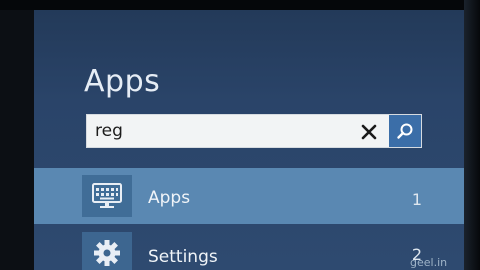 Image resolution: width=480 pixels, height=270 pixels. Describe the element at coordinates (472, 135) in the screenshot. I see `screen-bezel-right` at that location.